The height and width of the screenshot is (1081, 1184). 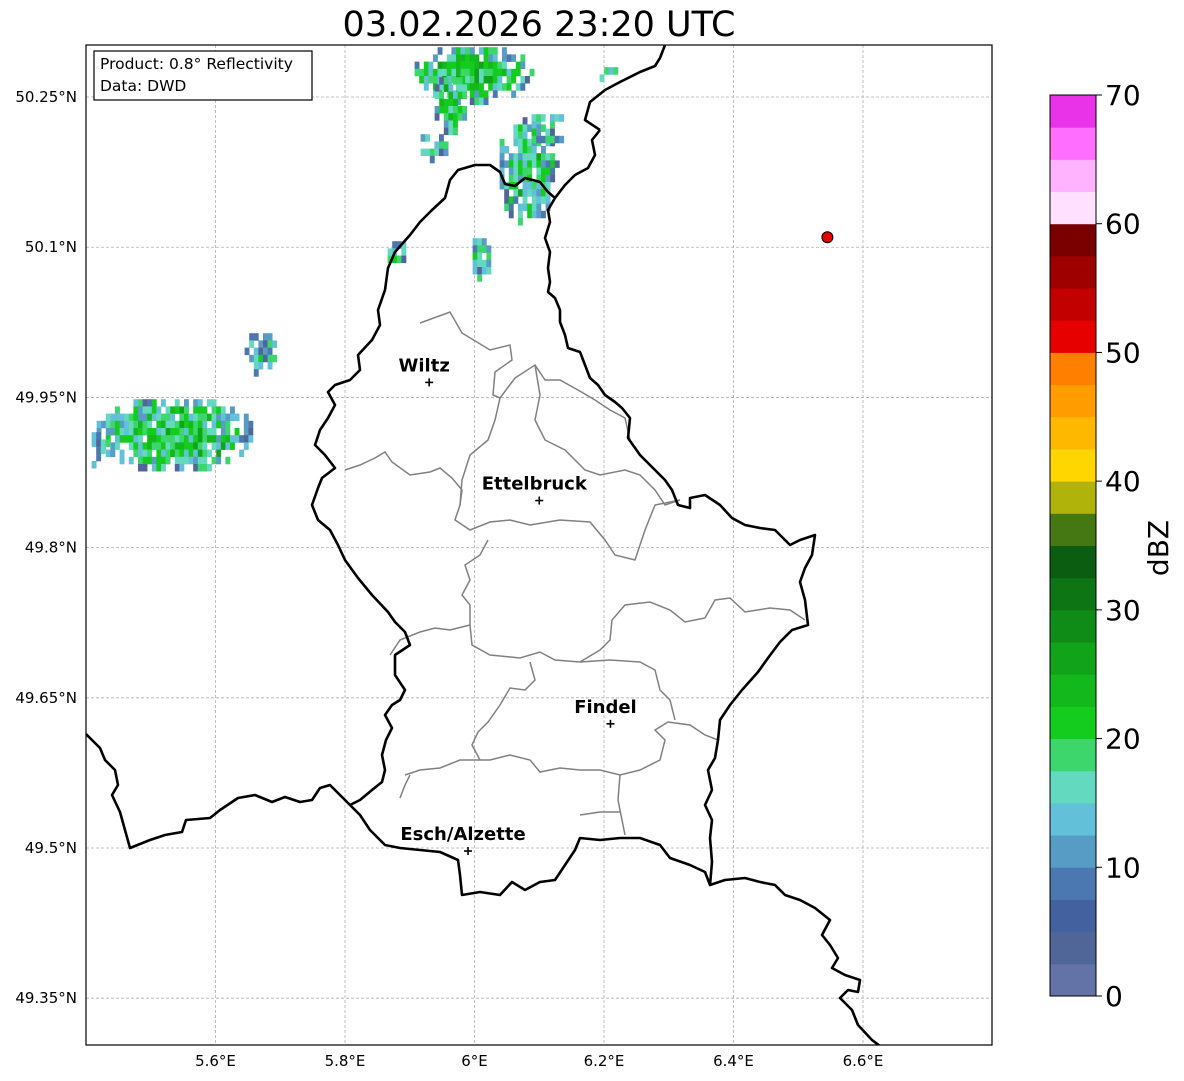 What do you see at coordinates (1123, 352) in the screenshot?
I see `colorbar-tick-label: 50` at bounding box center [1123, 352].